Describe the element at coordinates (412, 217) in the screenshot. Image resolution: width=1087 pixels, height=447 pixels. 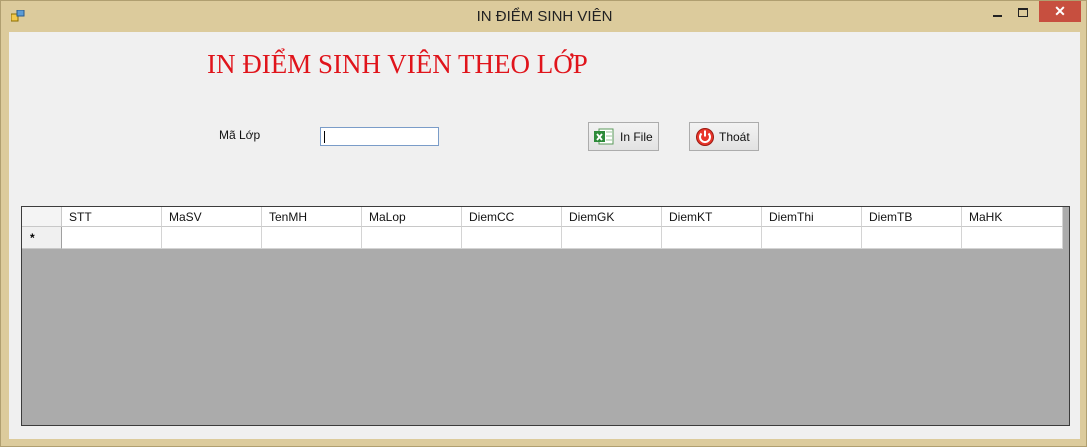
I see `column-header-malop: MaLop` at that location.